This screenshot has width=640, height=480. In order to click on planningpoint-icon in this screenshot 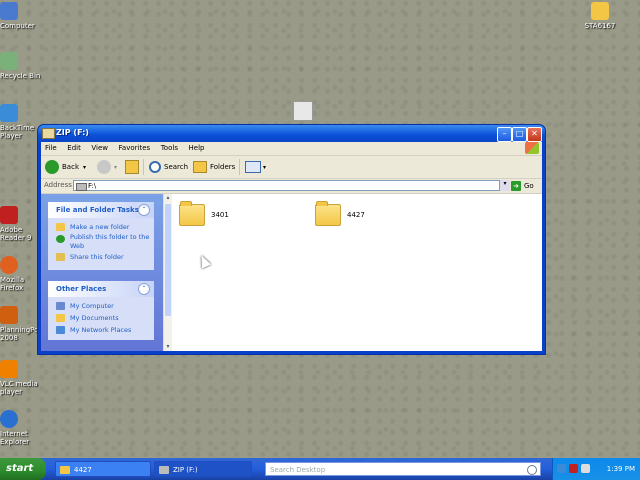, I will do `click(9, 315)`.